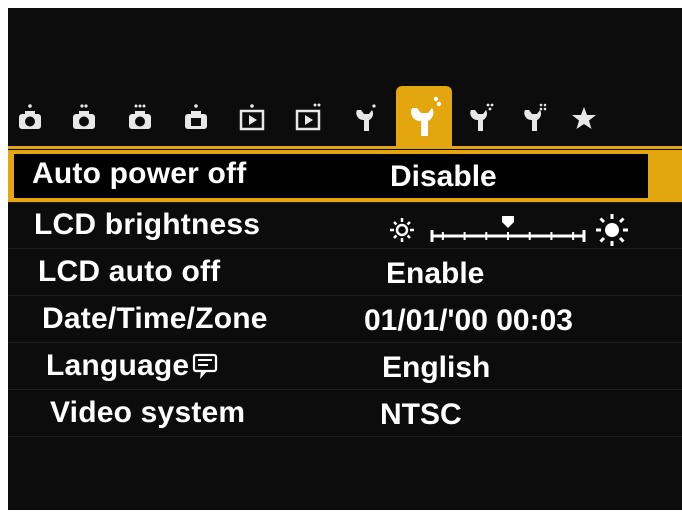 The width and height of the screenshot is (682, 516). What do you see at coordinates (345, 225) in the screenshot?
I see `menu-item-lcd-brightness: LCD brightness` at bounding box center [345, 225].